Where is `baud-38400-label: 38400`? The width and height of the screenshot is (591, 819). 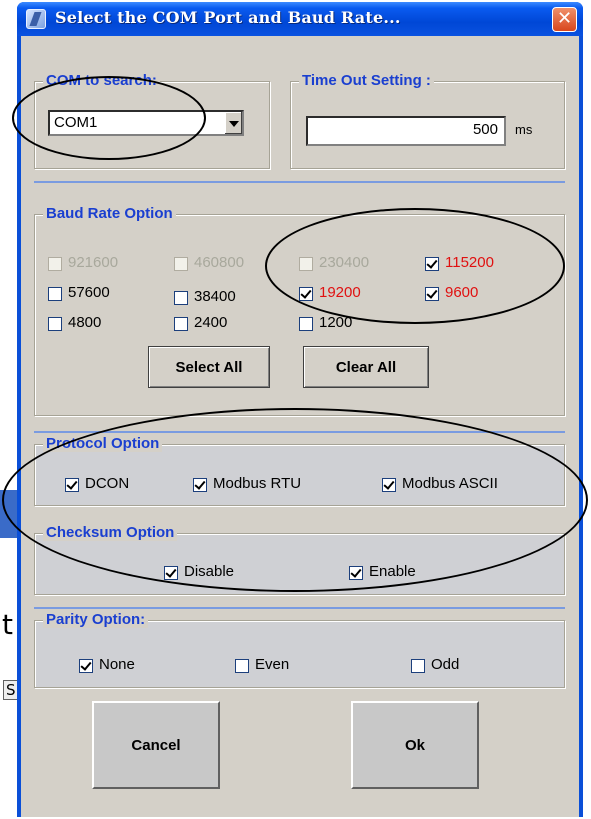
baud-38400-label: 38400 is located at coordinates (215, 296).